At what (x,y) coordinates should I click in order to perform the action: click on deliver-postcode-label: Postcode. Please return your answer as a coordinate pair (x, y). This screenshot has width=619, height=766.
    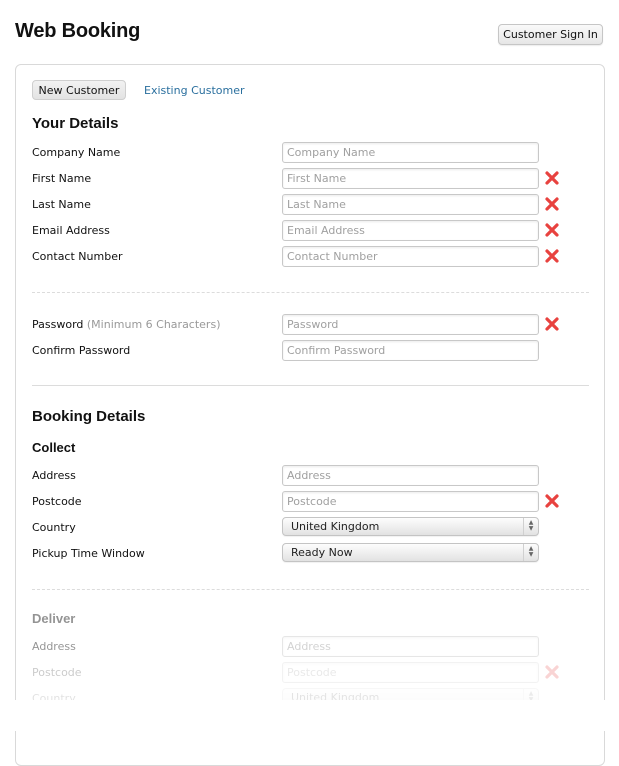
    Looking at the image, I should click on (57, 672).